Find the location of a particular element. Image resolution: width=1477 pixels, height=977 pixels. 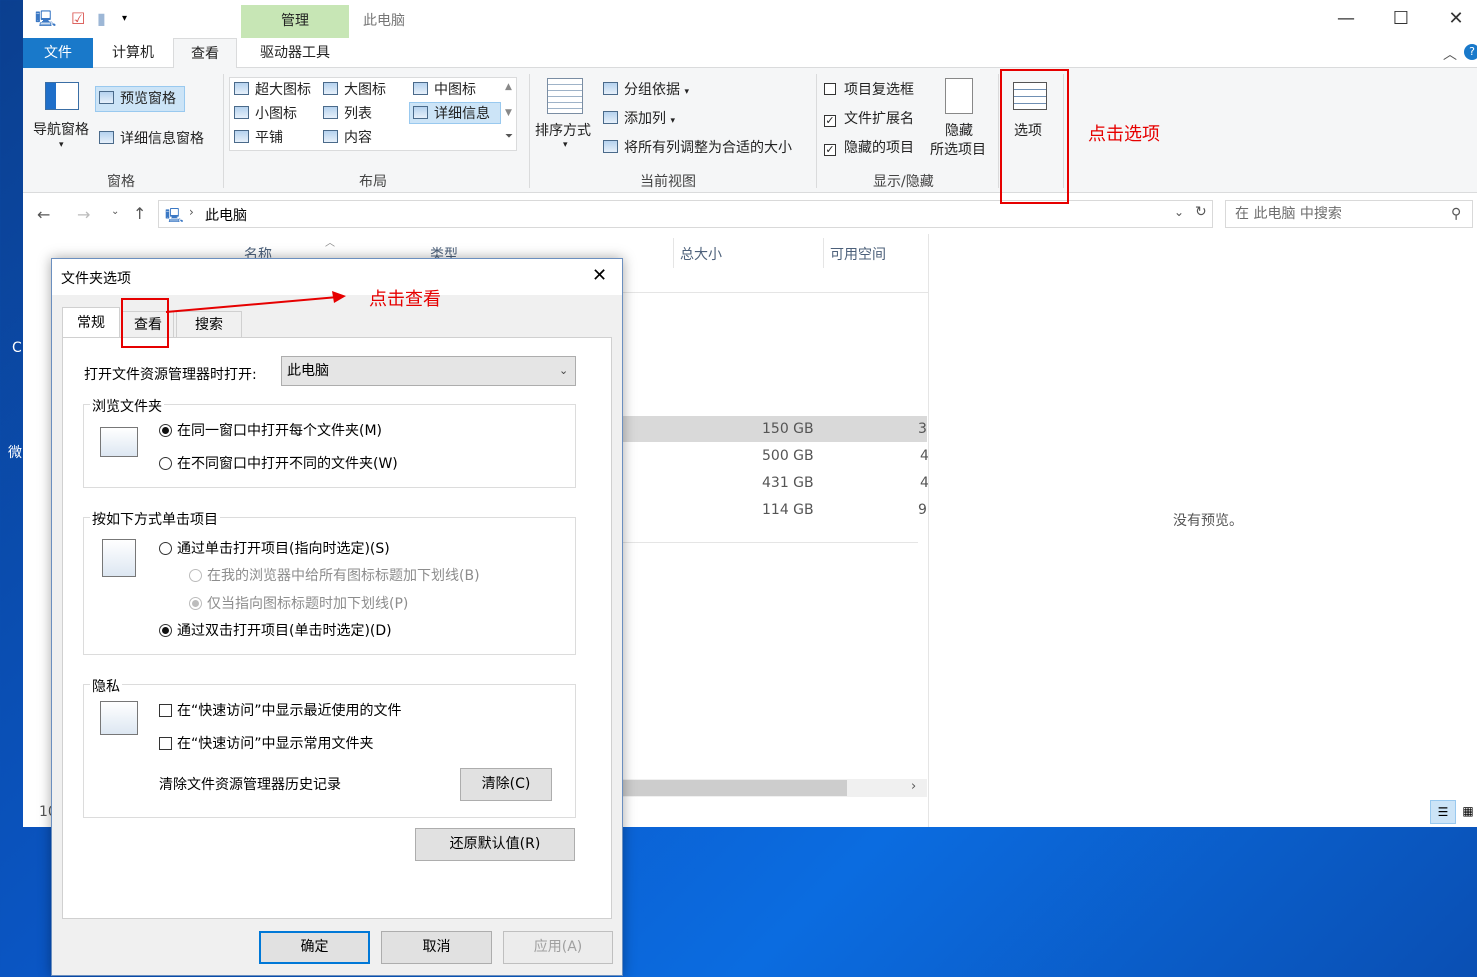

underline-point-radio: 仅当指向图标标题时加下划线(P) is located at coordinates (298, 604).